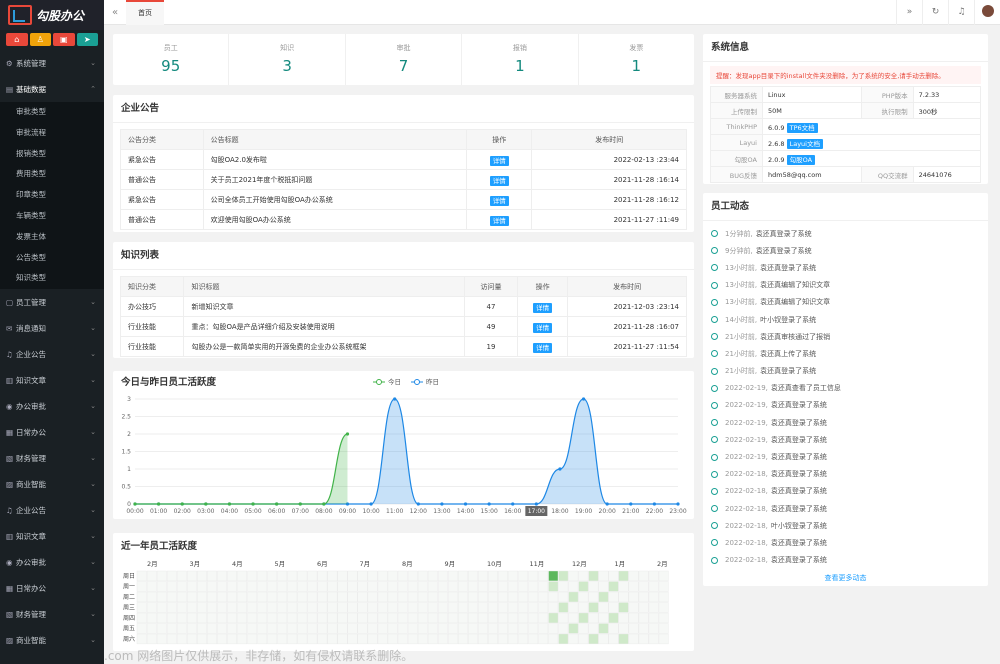 This screenshot has width=1000, height=664. I want to click on sidebar-item-bot-9: ▥ 知识文章 ⌄, so click(52, 536).